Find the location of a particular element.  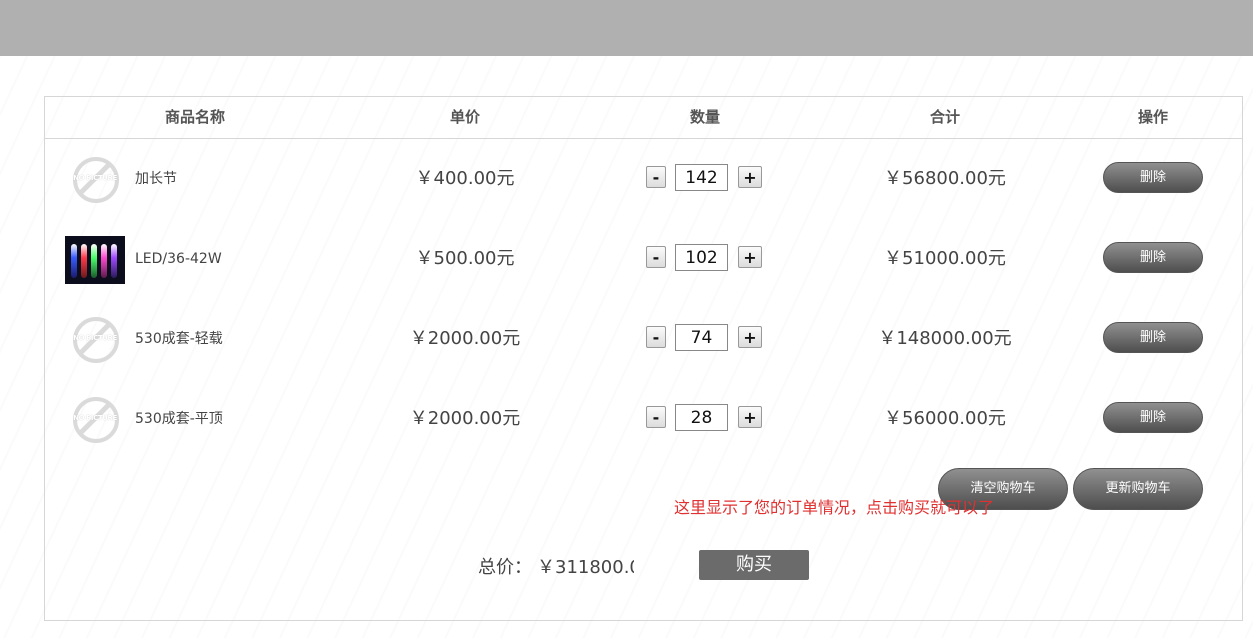

product-name: 530成套-平顶 is located at coordinates (179, 419).